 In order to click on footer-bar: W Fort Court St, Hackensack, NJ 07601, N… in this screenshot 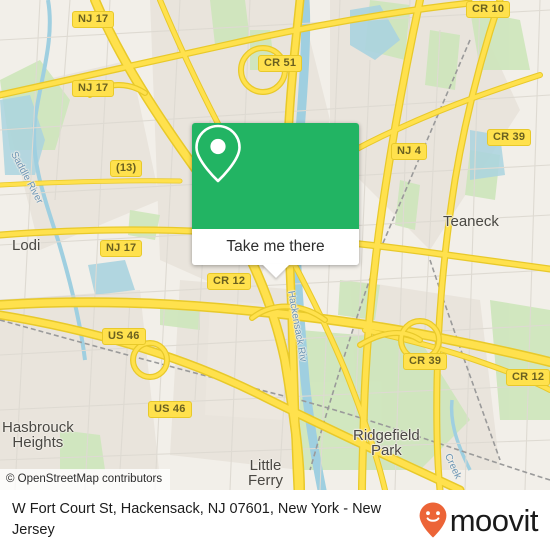, I will do `click(275, 520)`.